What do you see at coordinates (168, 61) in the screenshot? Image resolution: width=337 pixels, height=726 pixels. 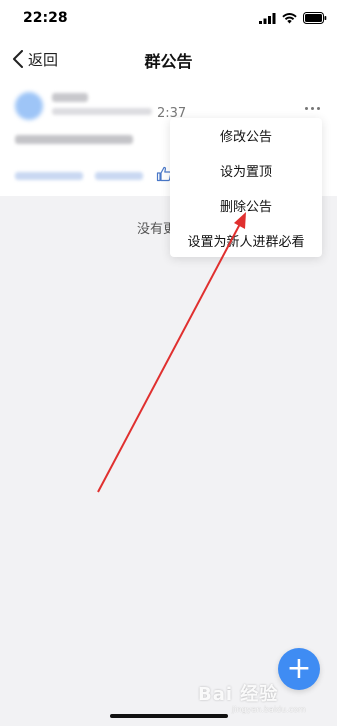 I see `page-title: 群公告` at bounding box center [168, 61].